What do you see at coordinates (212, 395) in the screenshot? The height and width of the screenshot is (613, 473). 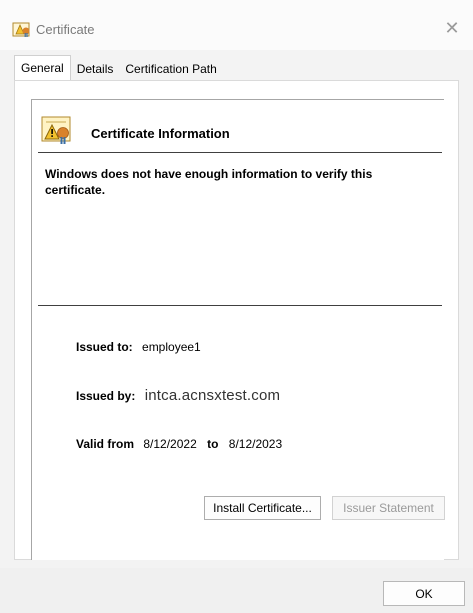 I see `issued-by-value: intca.acnsxtest.com` at bounding box center [212, 395].